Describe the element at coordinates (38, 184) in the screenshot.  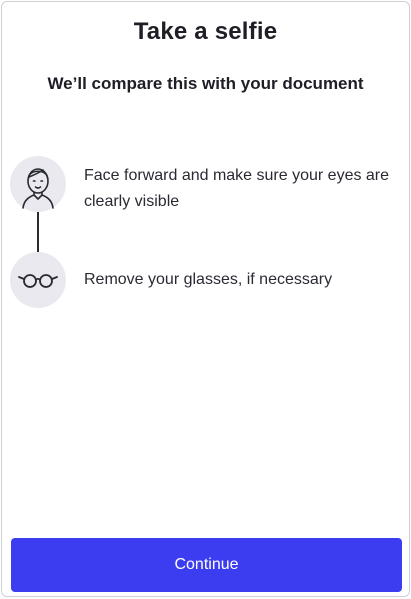
I see `face-icon` at that location.